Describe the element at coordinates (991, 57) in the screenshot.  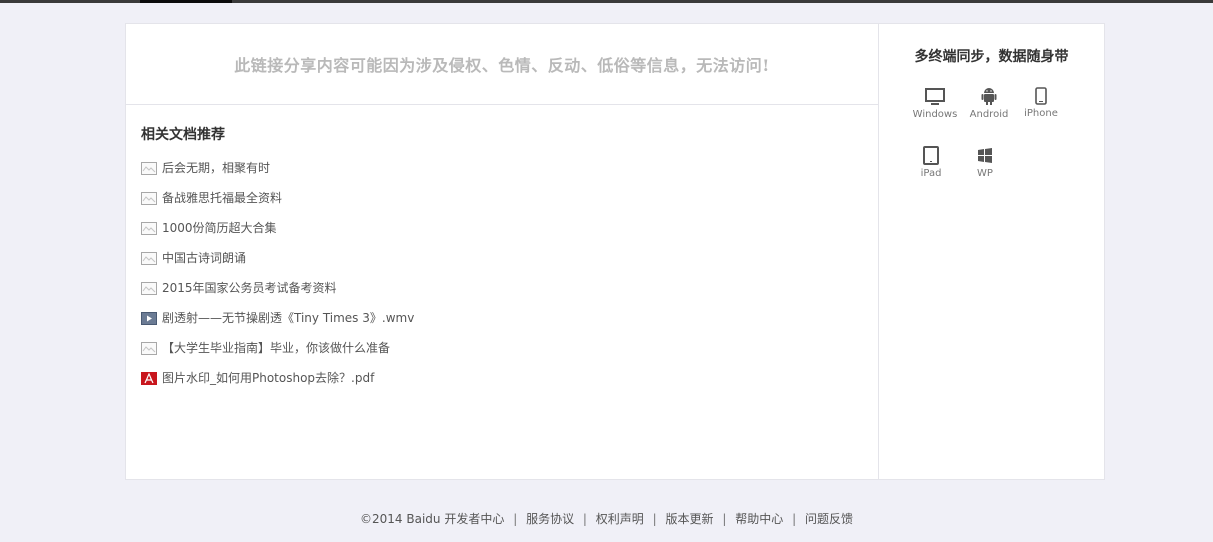
I see `sync-title: 多终端同步，数据随身带` at that location.